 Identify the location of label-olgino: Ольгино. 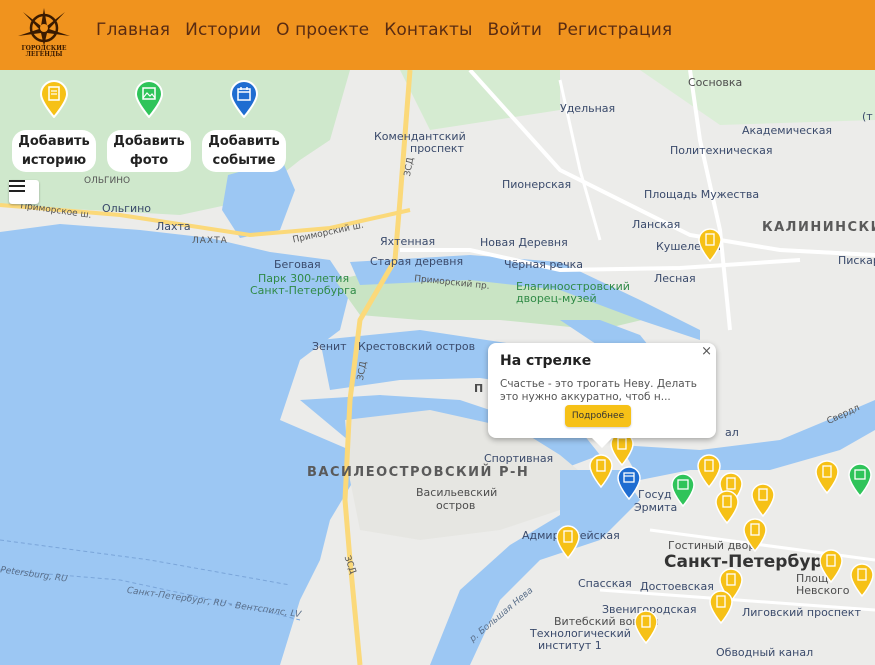
(127, 208).